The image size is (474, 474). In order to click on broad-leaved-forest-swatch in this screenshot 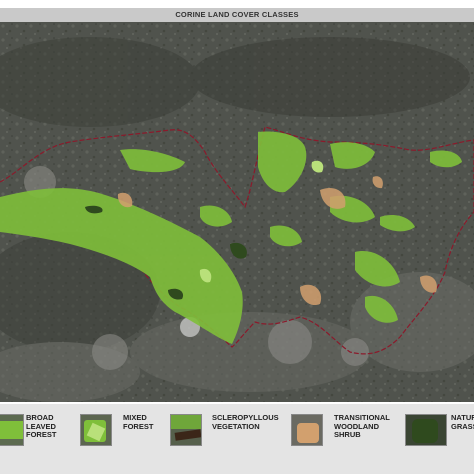, I will do `click(12, 430)`.